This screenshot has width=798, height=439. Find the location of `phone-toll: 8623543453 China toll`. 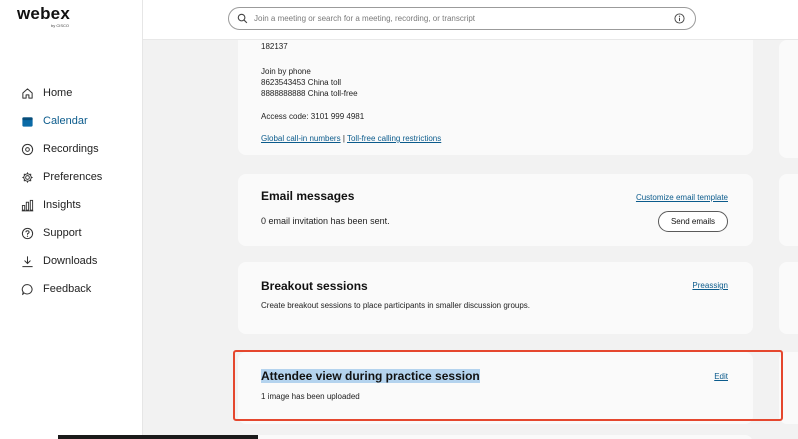

phone-toll: 8623543453 China toll is located at coordinates (301, 82).